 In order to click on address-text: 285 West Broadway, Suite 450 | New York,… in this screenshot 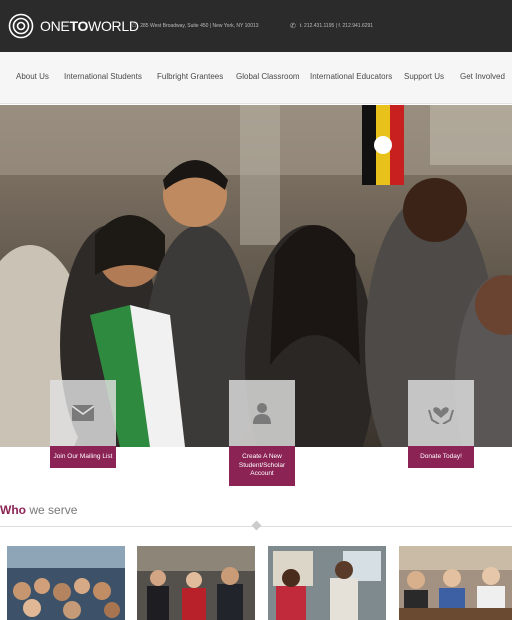, I will do `click(199, 25)`.